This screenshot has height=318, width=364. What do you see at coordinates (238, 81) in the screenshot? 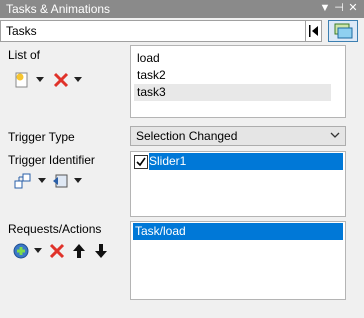
I see `tasks-listbox: load task2 task3` at bounding box center [238, 81].